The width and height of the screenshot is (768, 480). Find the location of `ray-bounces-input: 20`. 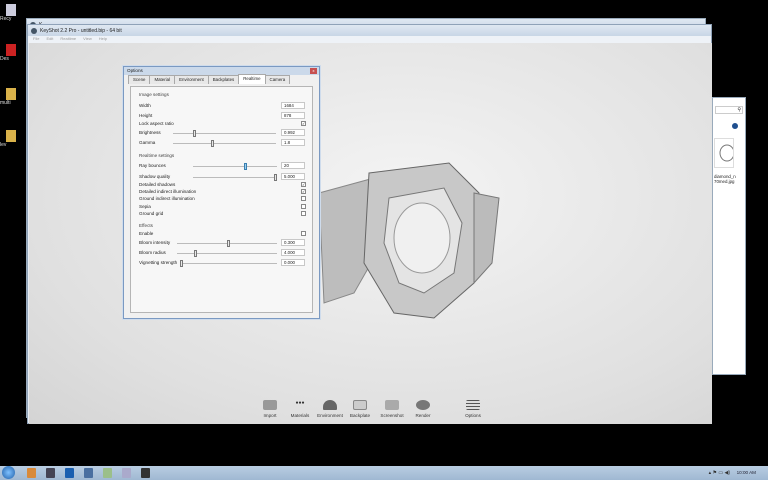

ray-bounces-input: 20 is located at coordinates (293, 165).